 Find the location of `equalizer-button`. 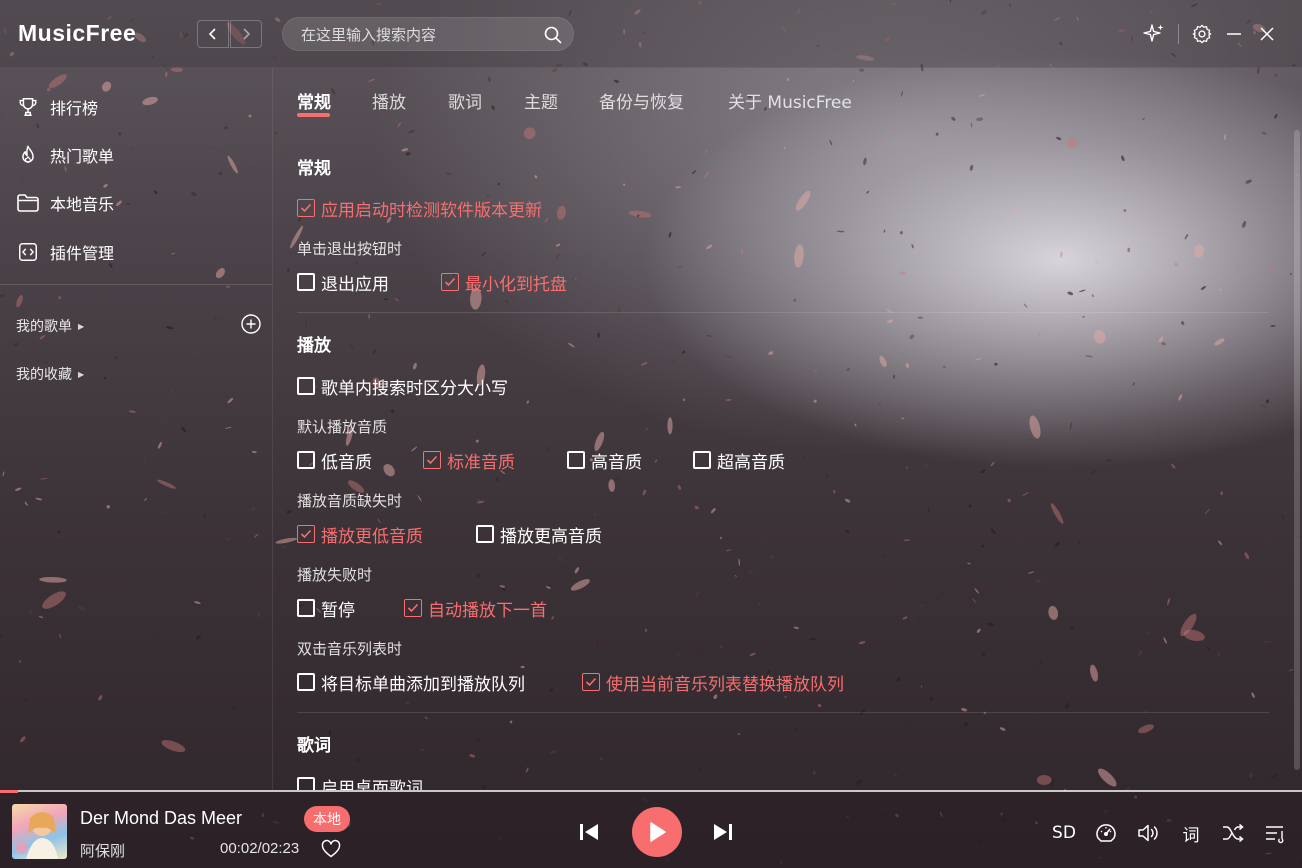

equalizer-button is located at coordinates (1106, 833).